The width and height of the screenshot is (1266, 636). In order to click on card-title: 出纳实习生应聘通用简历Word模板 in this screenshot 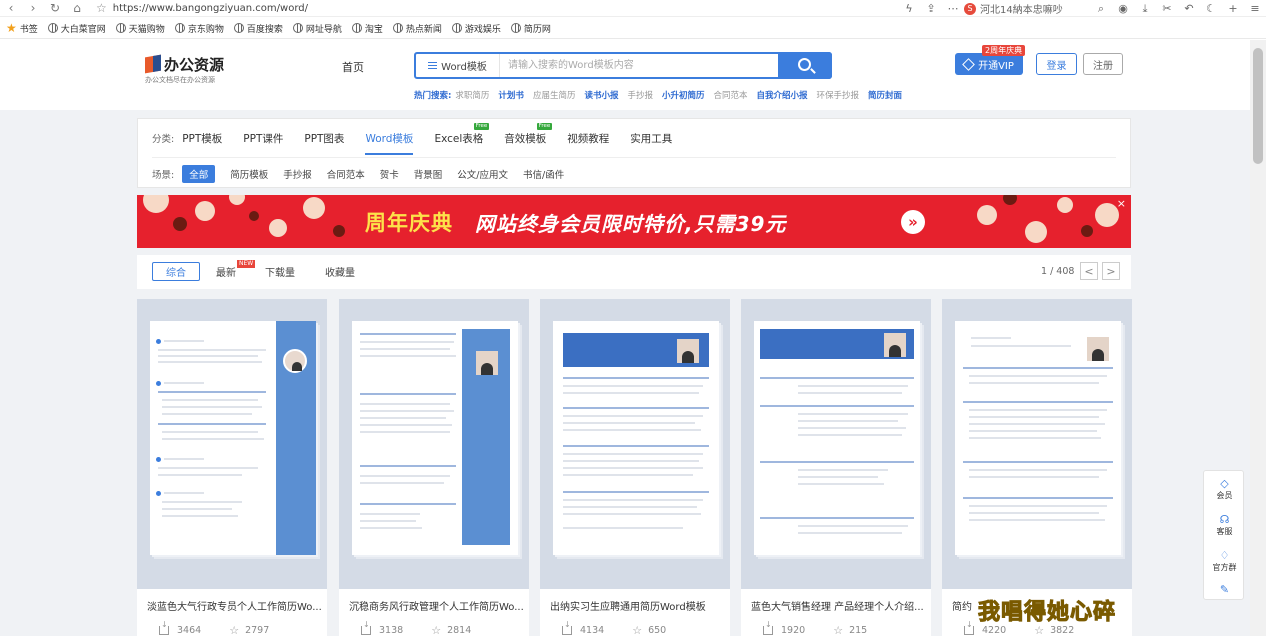, I will do `click(639, 605)`.